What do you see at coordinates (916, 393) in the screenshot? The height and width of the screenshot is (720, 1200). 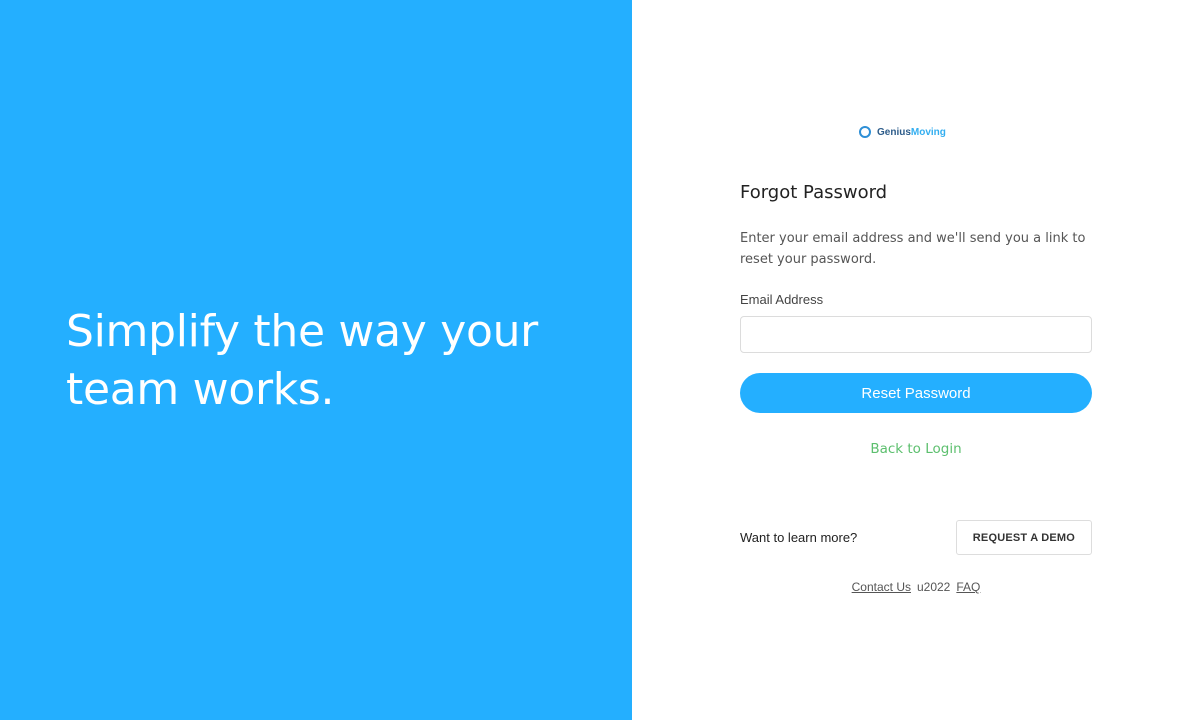 I see `reset-password-button: Reset Password` at bounding box center [916, 393].